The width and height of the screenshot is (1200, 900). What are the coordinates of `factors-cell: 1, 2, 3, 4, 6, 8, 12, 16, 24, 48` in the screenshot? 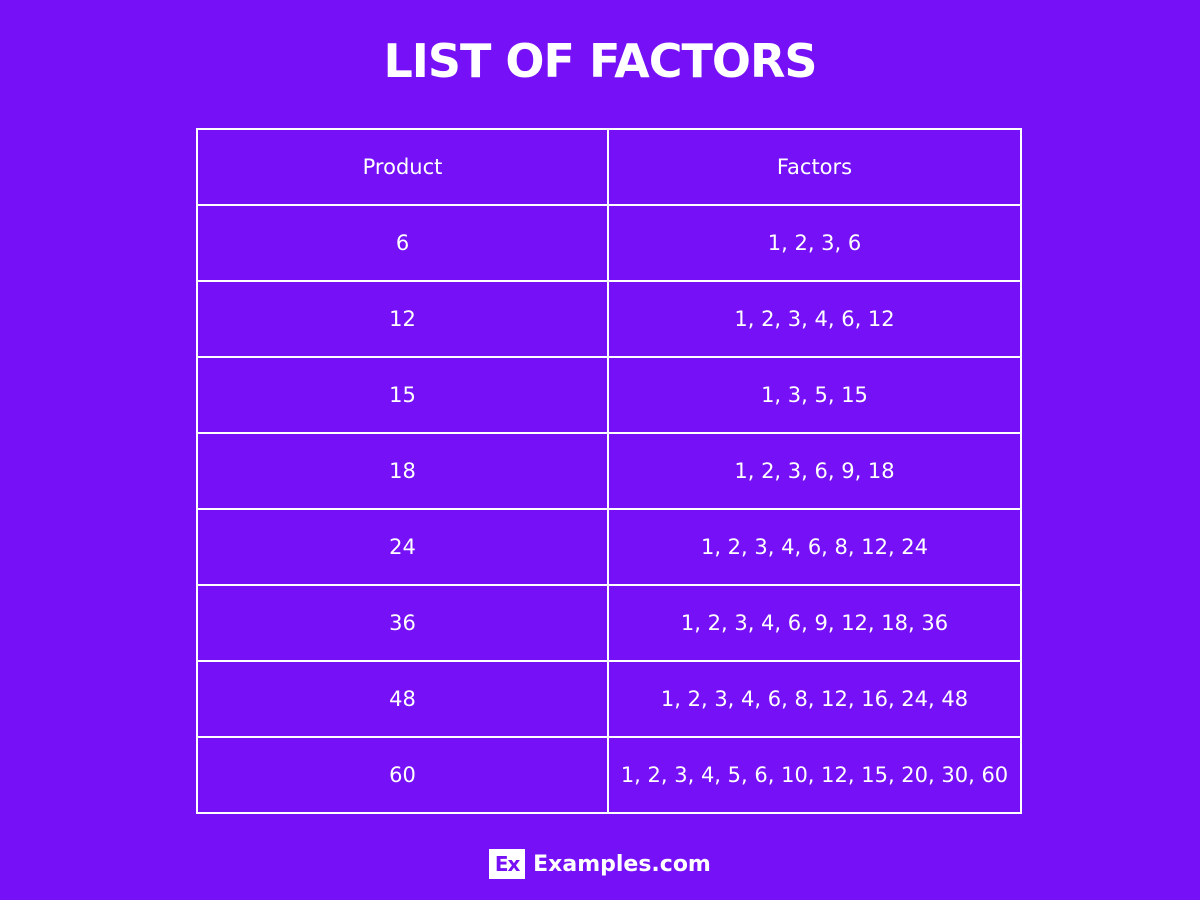 It's located at (814, 699).